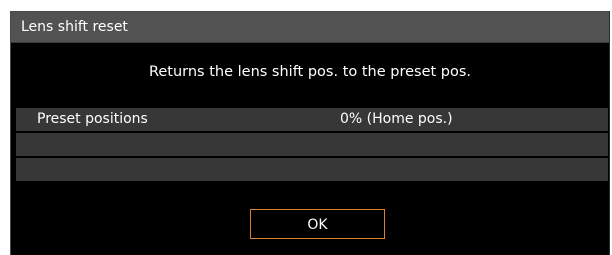  Describe the element at coordinates (92, 119) in the screenshot. I see `preset-positions-label: Preset positions` at that location.